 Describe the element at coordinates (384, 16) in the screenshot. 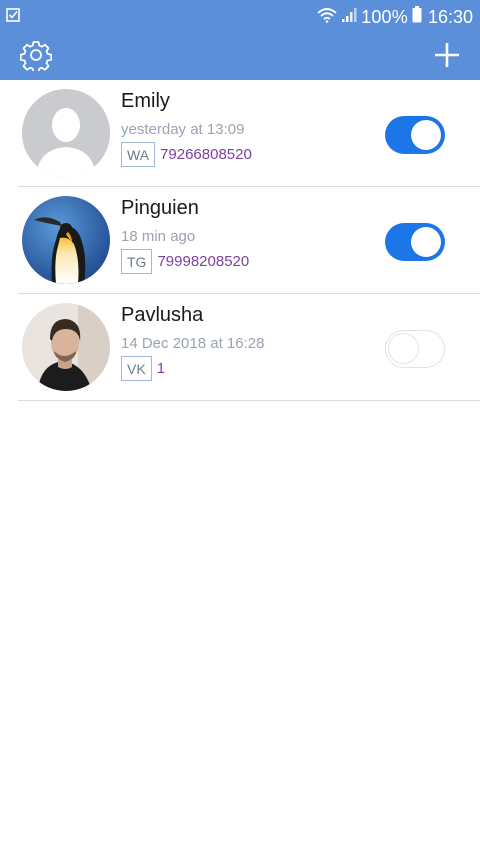

I see `battery-percent: 100%` at that location.